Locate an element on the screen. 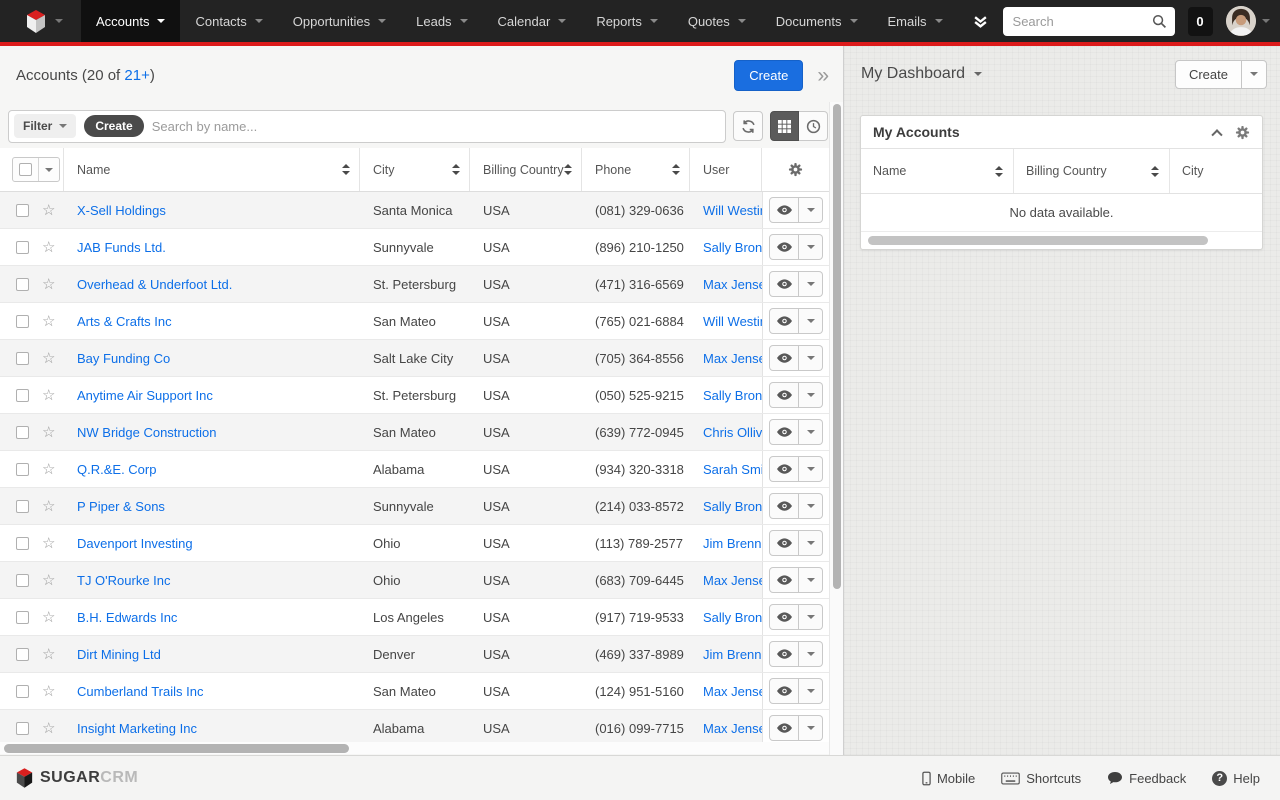 This screenshot has height=800, width=1280. nav-item-calendar: Calendar is located at coordinates (532, 21).